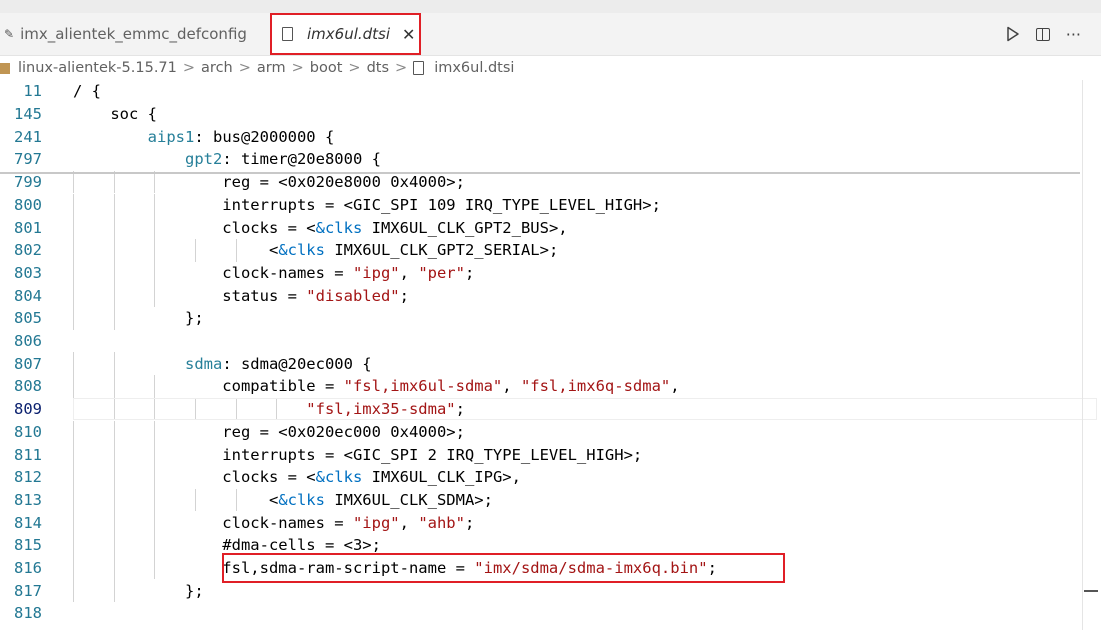 The image size is (1101, 630). I want to click on code-line: 813 <&clks IMX6UL_CLK_SDMA>;, so click(541, 500).